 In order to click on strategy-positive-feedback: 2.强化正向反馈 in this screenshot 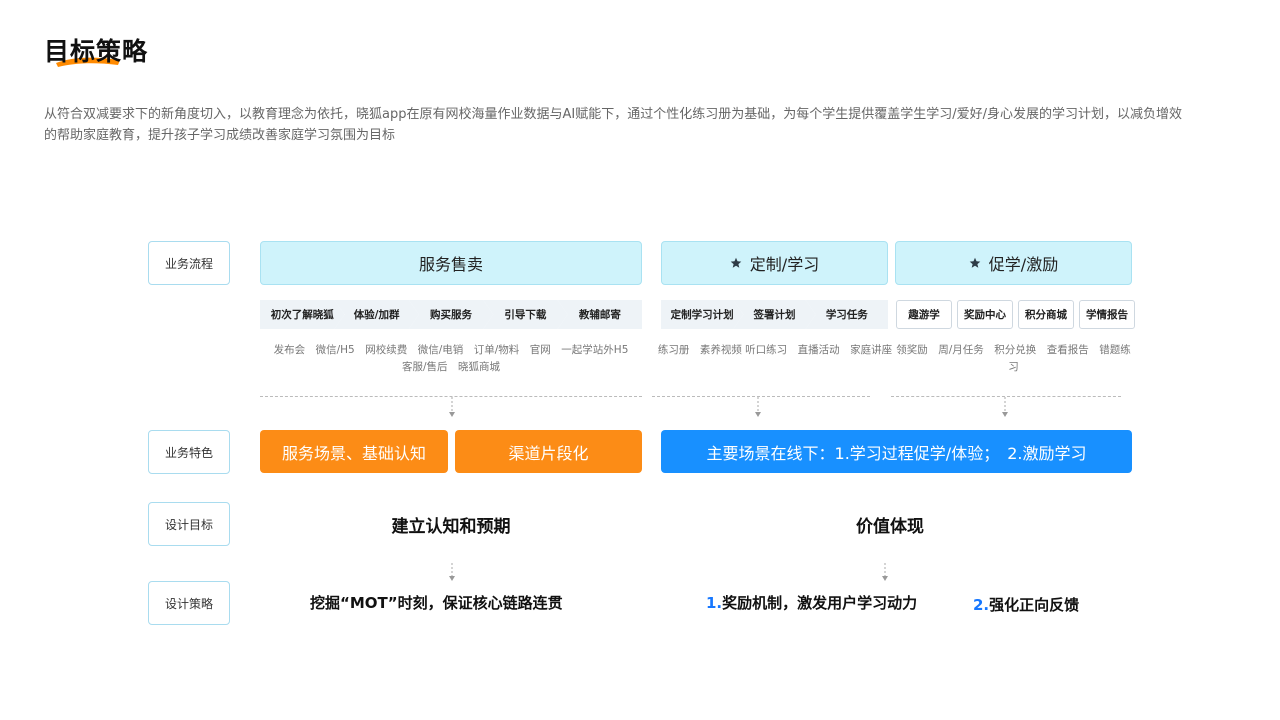, I will do `click(1026, 604)`.